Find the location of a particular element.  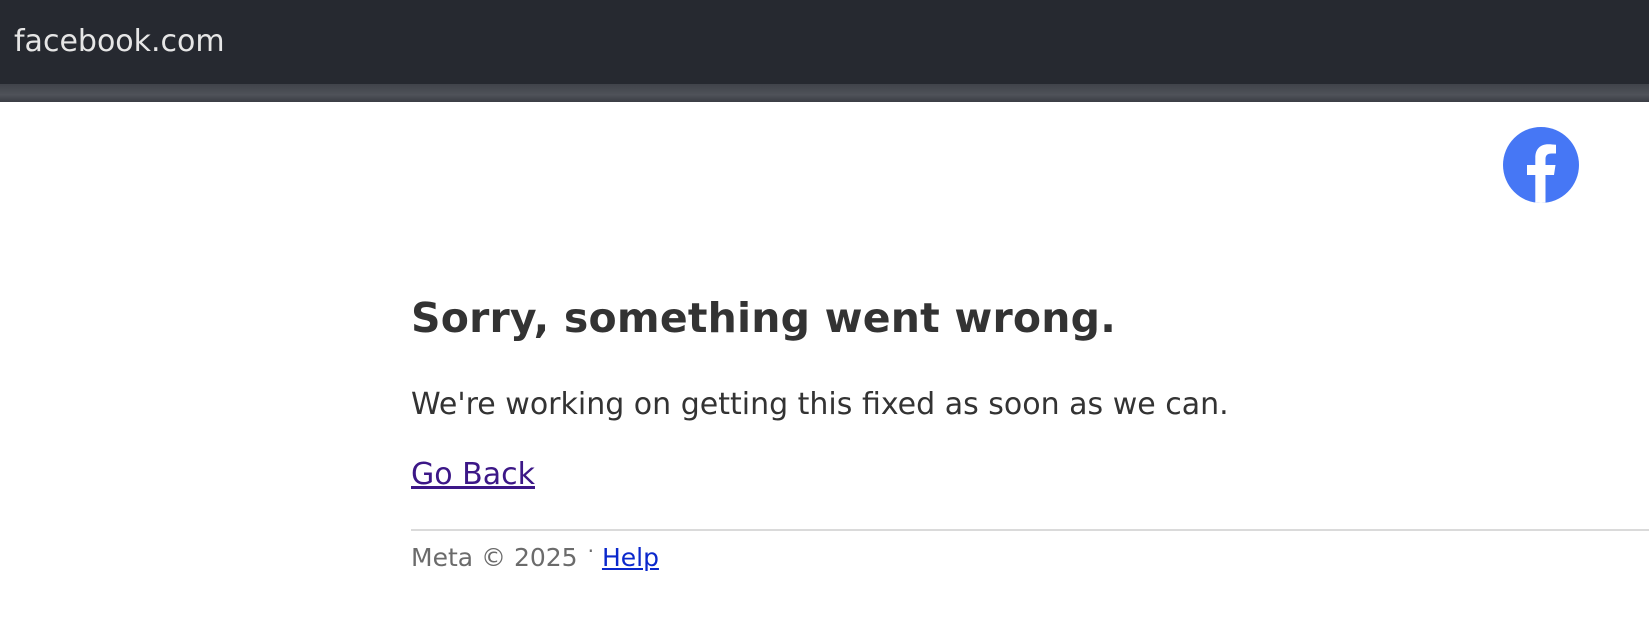

facebook-logo-icon is located at coordinates (1541, 165).